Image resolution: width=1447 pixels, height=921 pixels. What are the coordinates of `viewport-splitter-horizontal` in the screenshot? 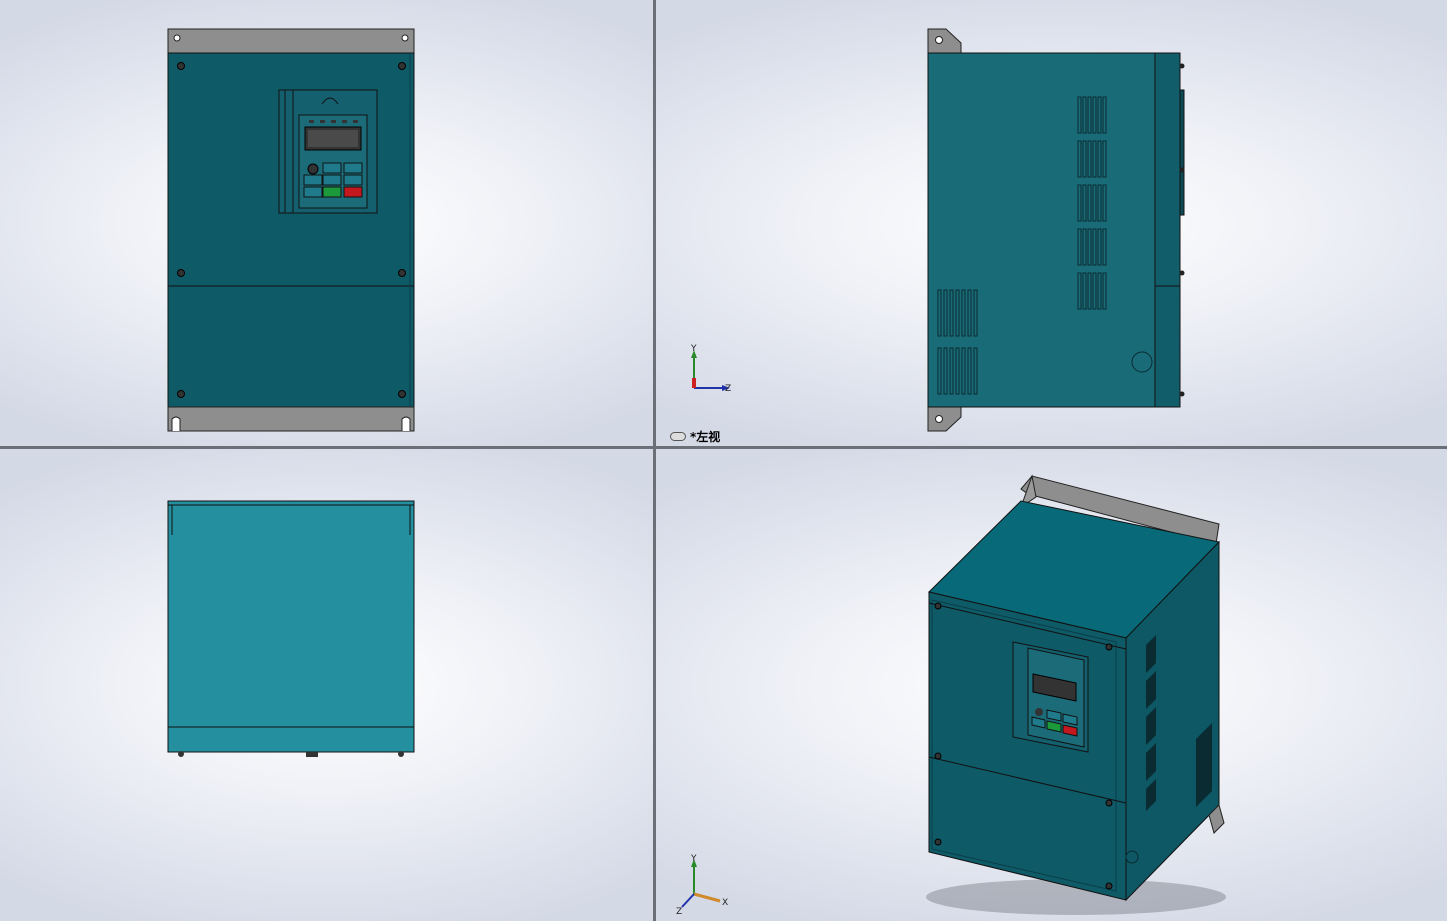 It's located at (723, 447).